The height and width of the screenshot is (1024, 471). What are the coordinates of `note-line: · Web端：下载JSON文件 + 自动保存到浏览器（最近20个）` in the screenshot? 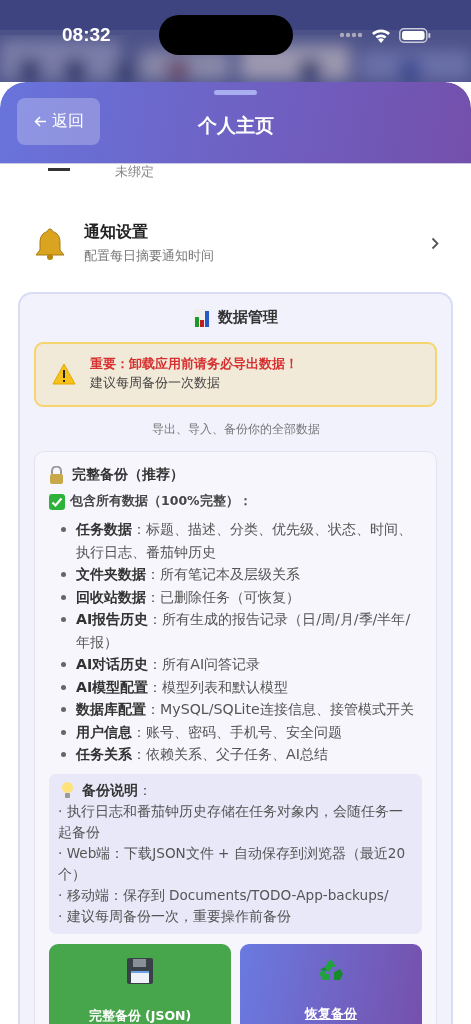 It's located at (232, 863).